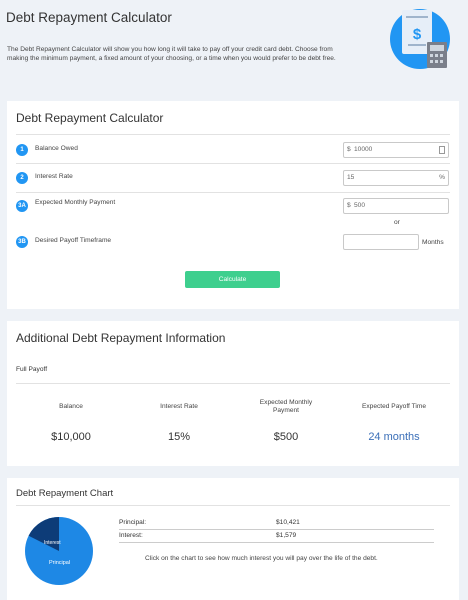 The height and width of the screenshot is (600, 468). What do you see at coordinates (396, 150) in the screenshot?
I see `balance-owed-input: $ 10000` at bounding box center [396, 150].